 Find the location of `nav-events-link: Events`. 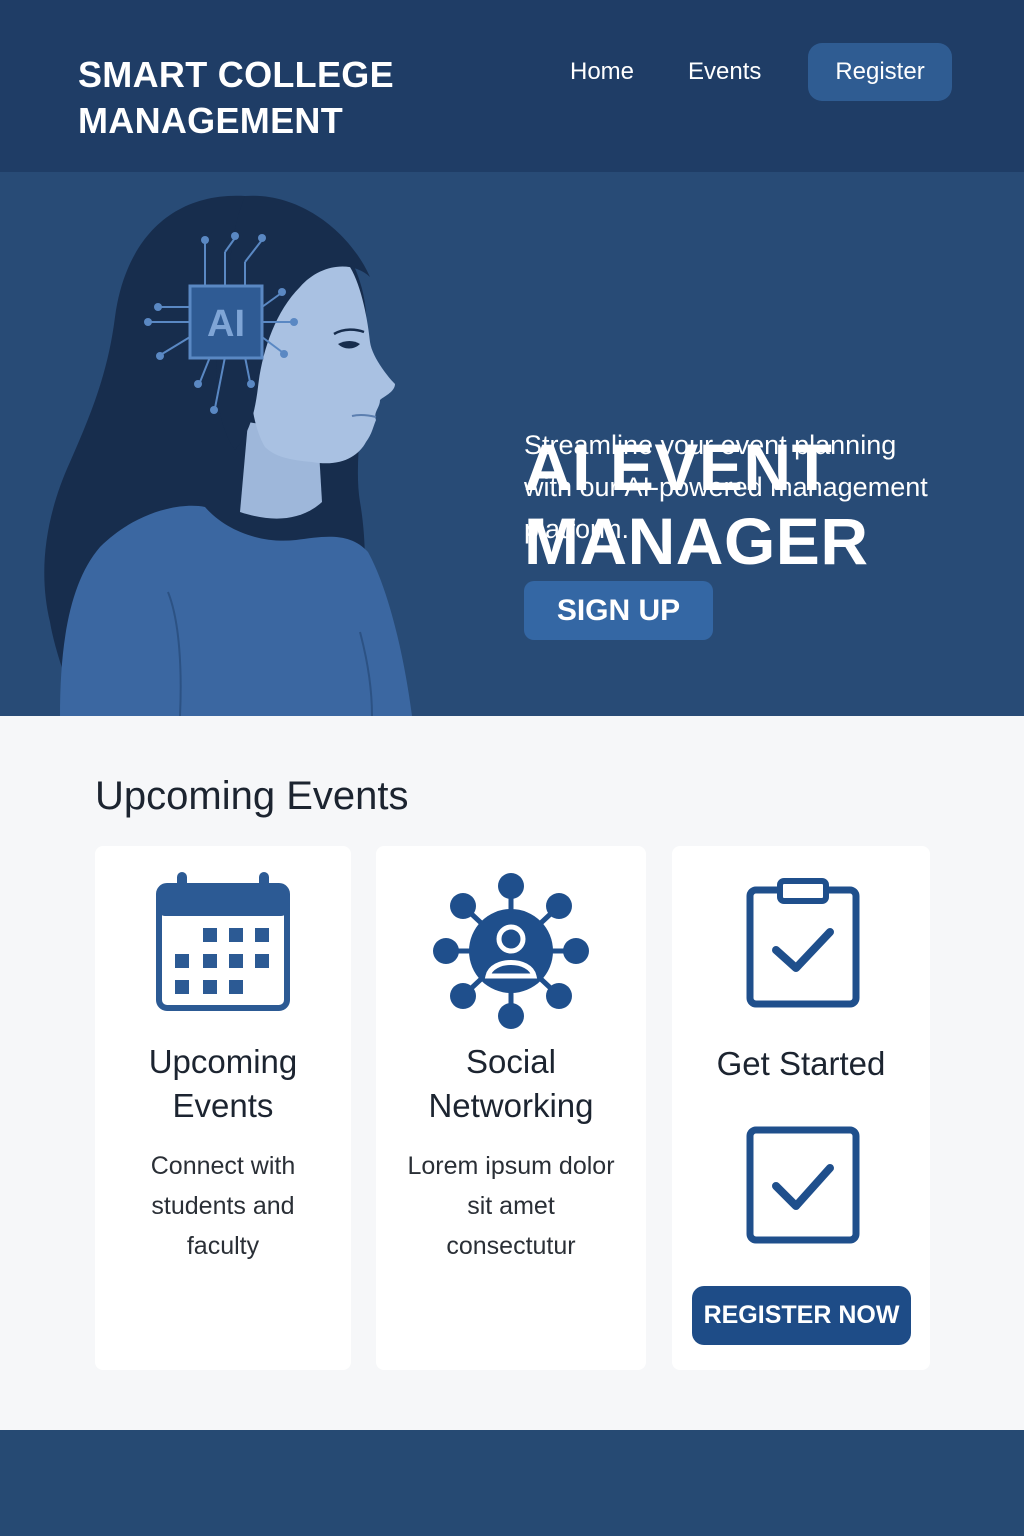

nav-events-link: Events is located at coordinates (724, 72).